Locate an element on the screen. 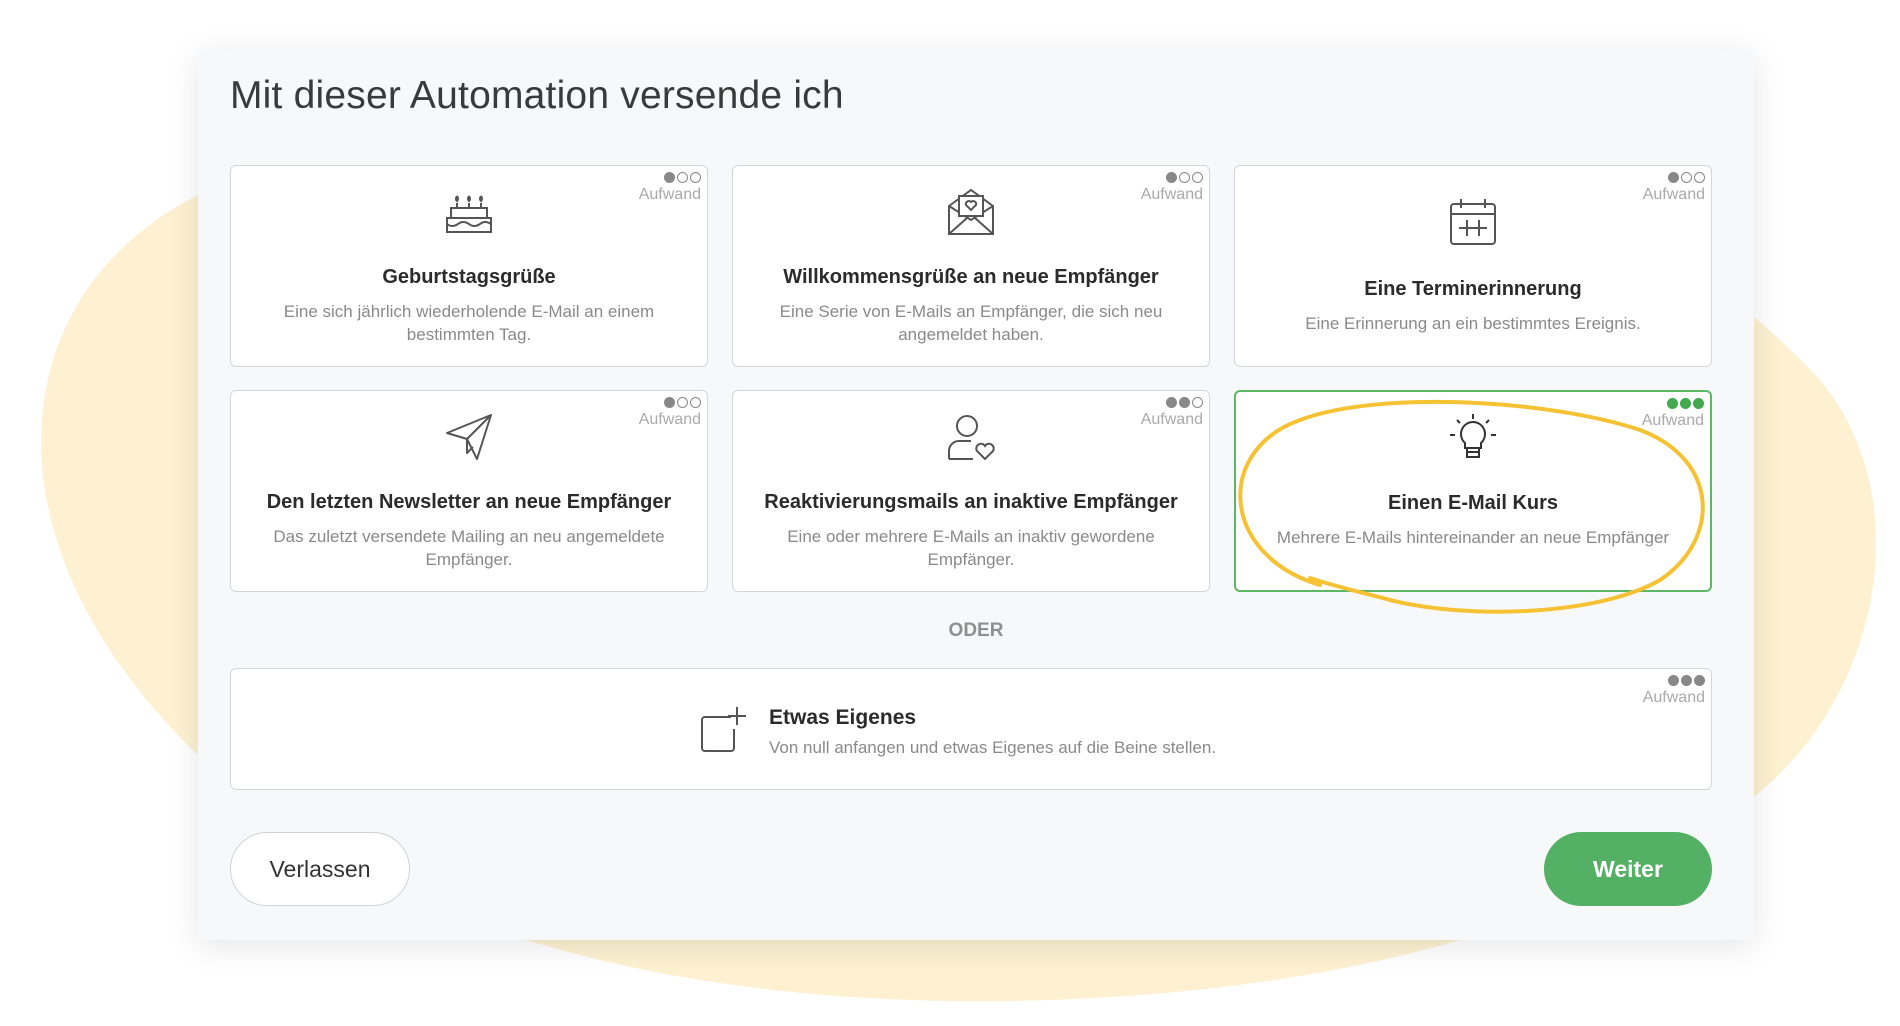  card-title: Einen E-Mail Kurs is located at coordinates (1473, 503).